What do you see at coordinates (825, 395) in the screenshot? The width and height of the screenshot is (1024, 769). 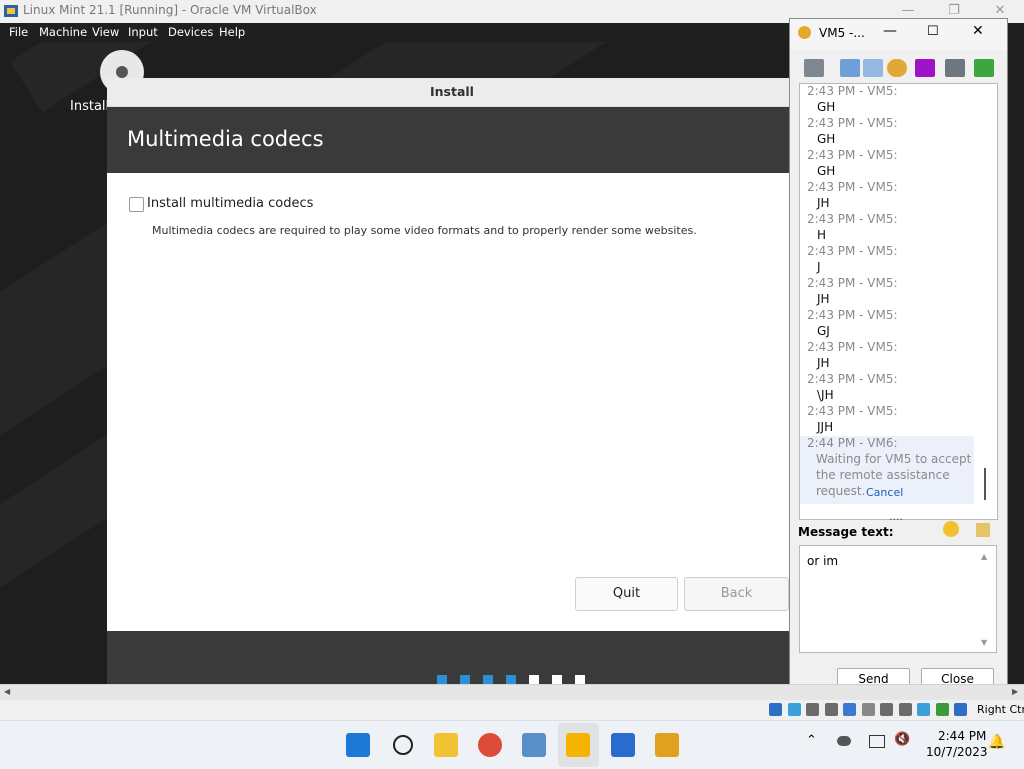 I see `message-body: \JH` at bounding box center [825, 395].